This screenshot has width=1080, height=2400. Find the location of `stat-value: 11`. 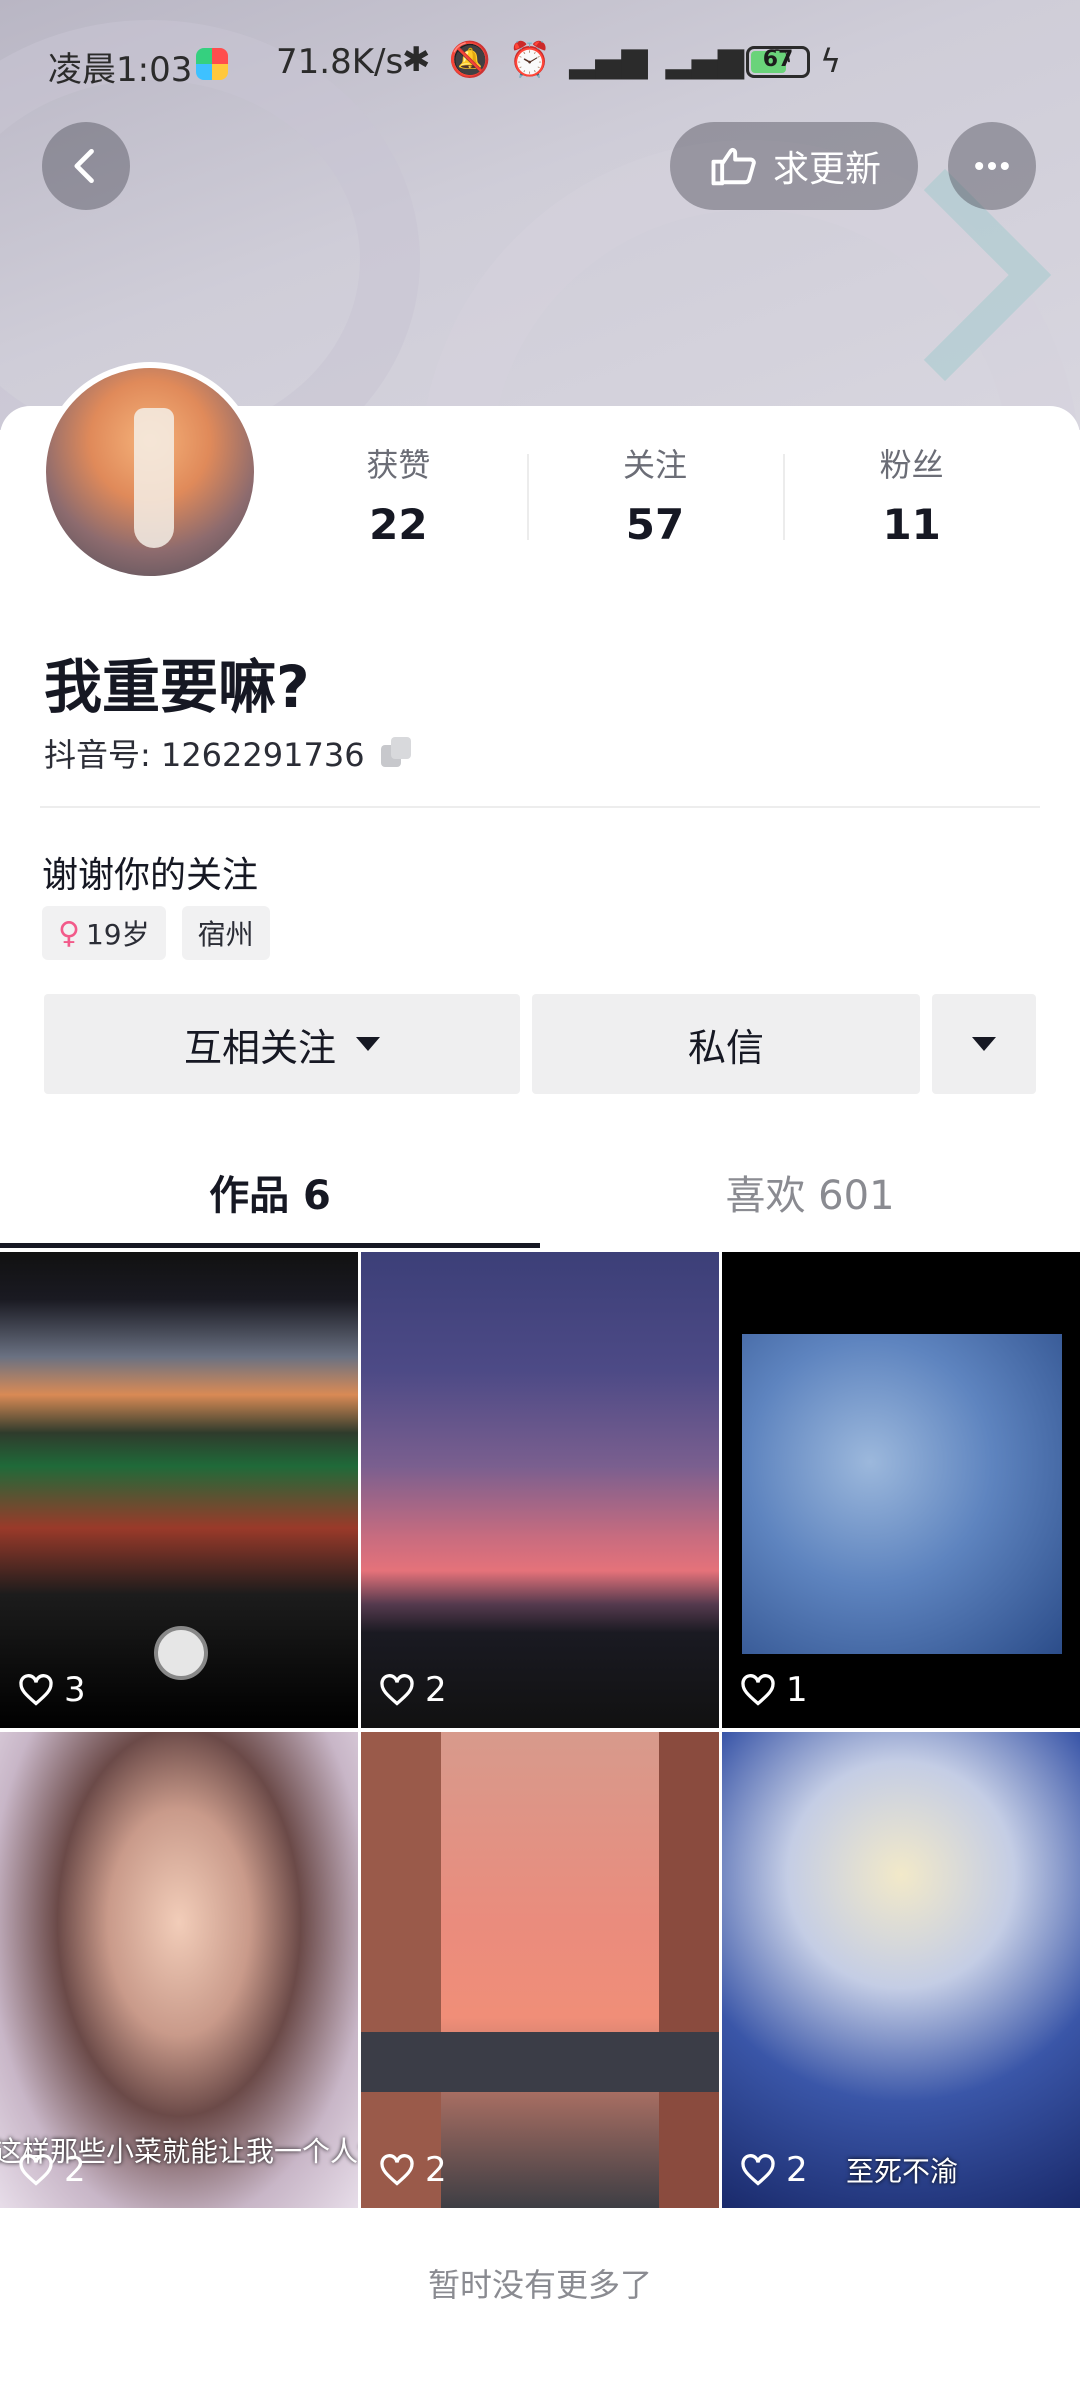

stat-value: 11 is located at coordinates (911, 524).